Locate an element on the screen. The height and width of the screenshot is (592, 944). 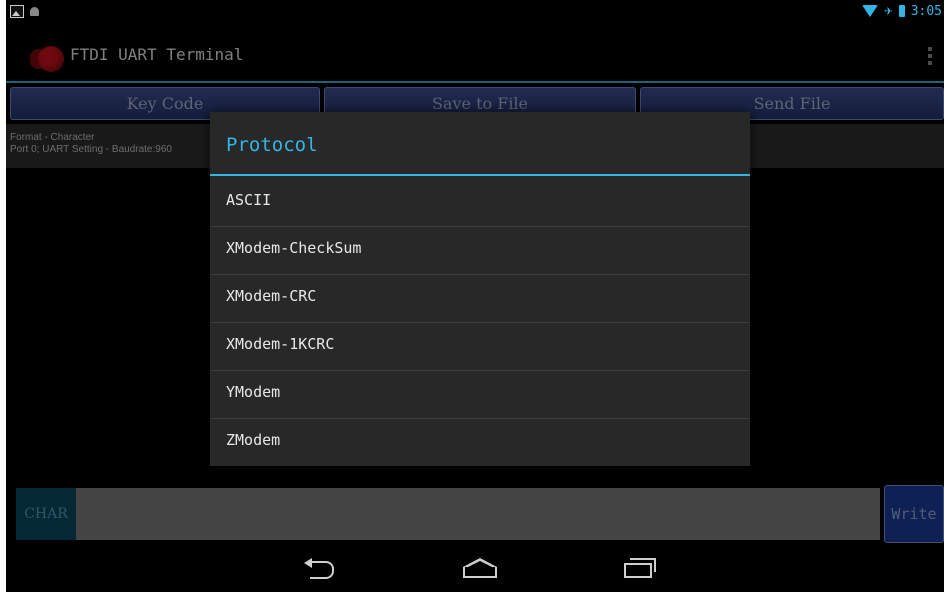
status-right: ✈ 3:05 is located at coordinates (902, 11).